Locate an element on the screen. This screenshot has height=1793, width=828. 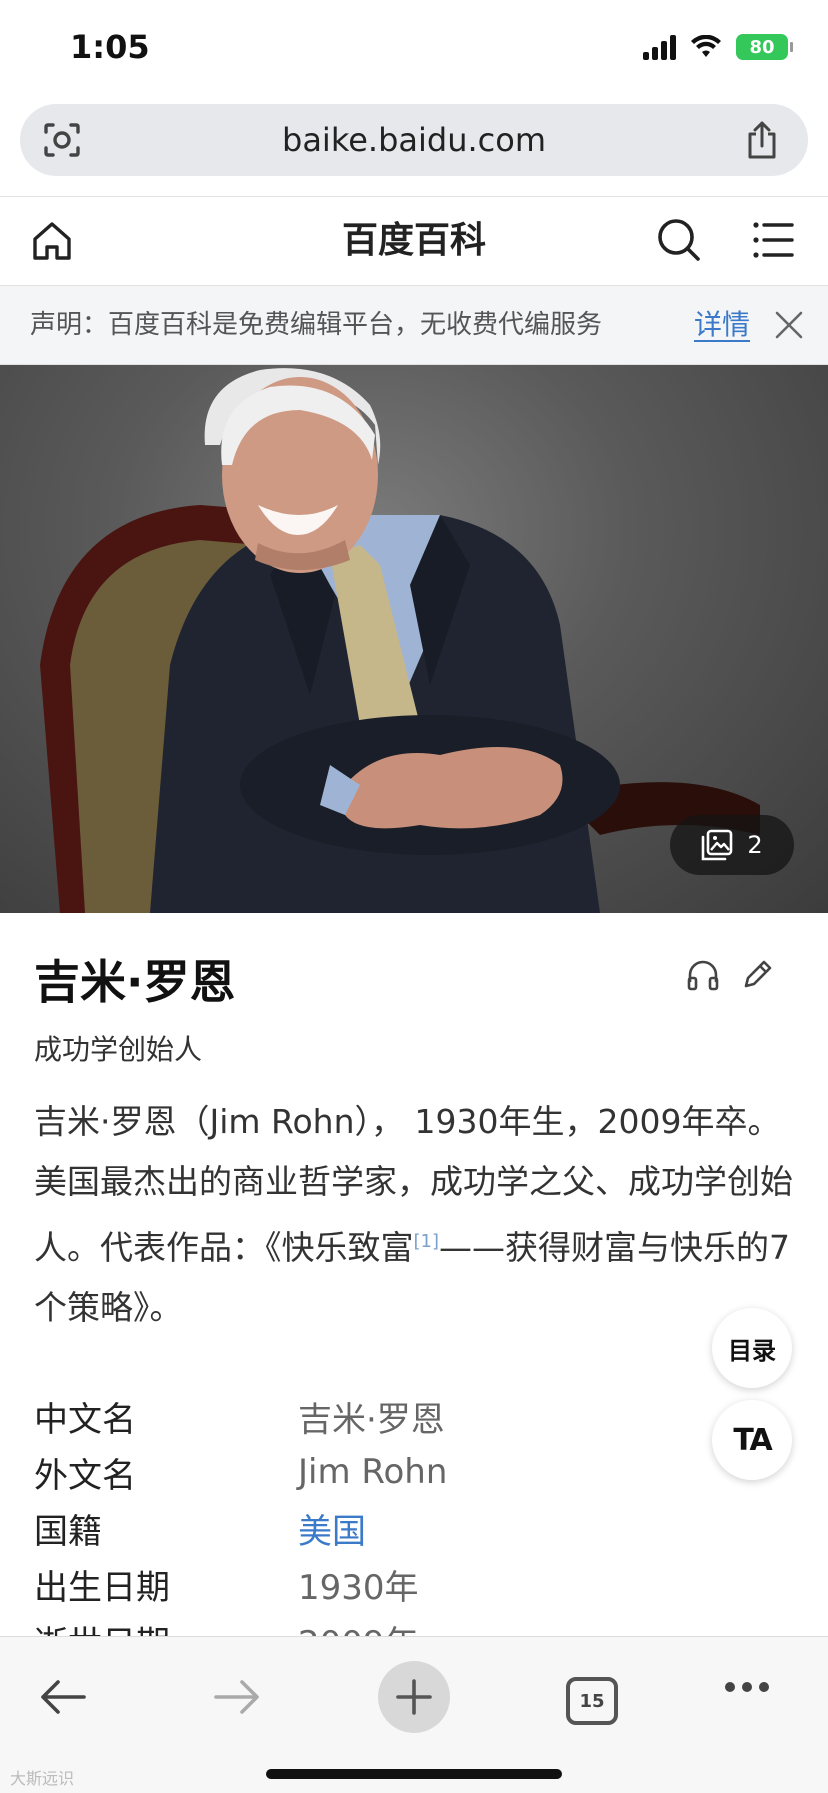
status-indicators: 80 is located at coordinates (718, 47).